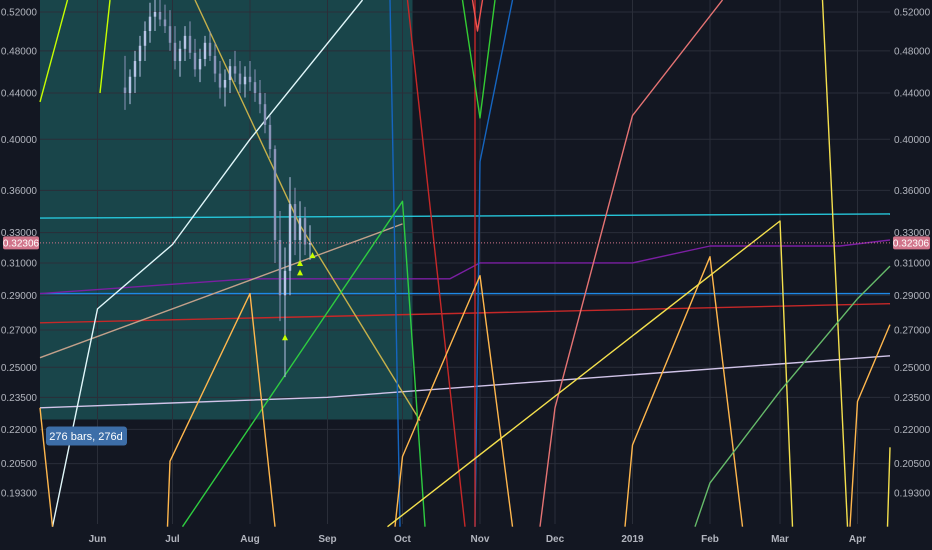 The width and height of the screenshot is (932, 550). I want to click on y-tick-label-left: 0.25000, so click(19, 368).